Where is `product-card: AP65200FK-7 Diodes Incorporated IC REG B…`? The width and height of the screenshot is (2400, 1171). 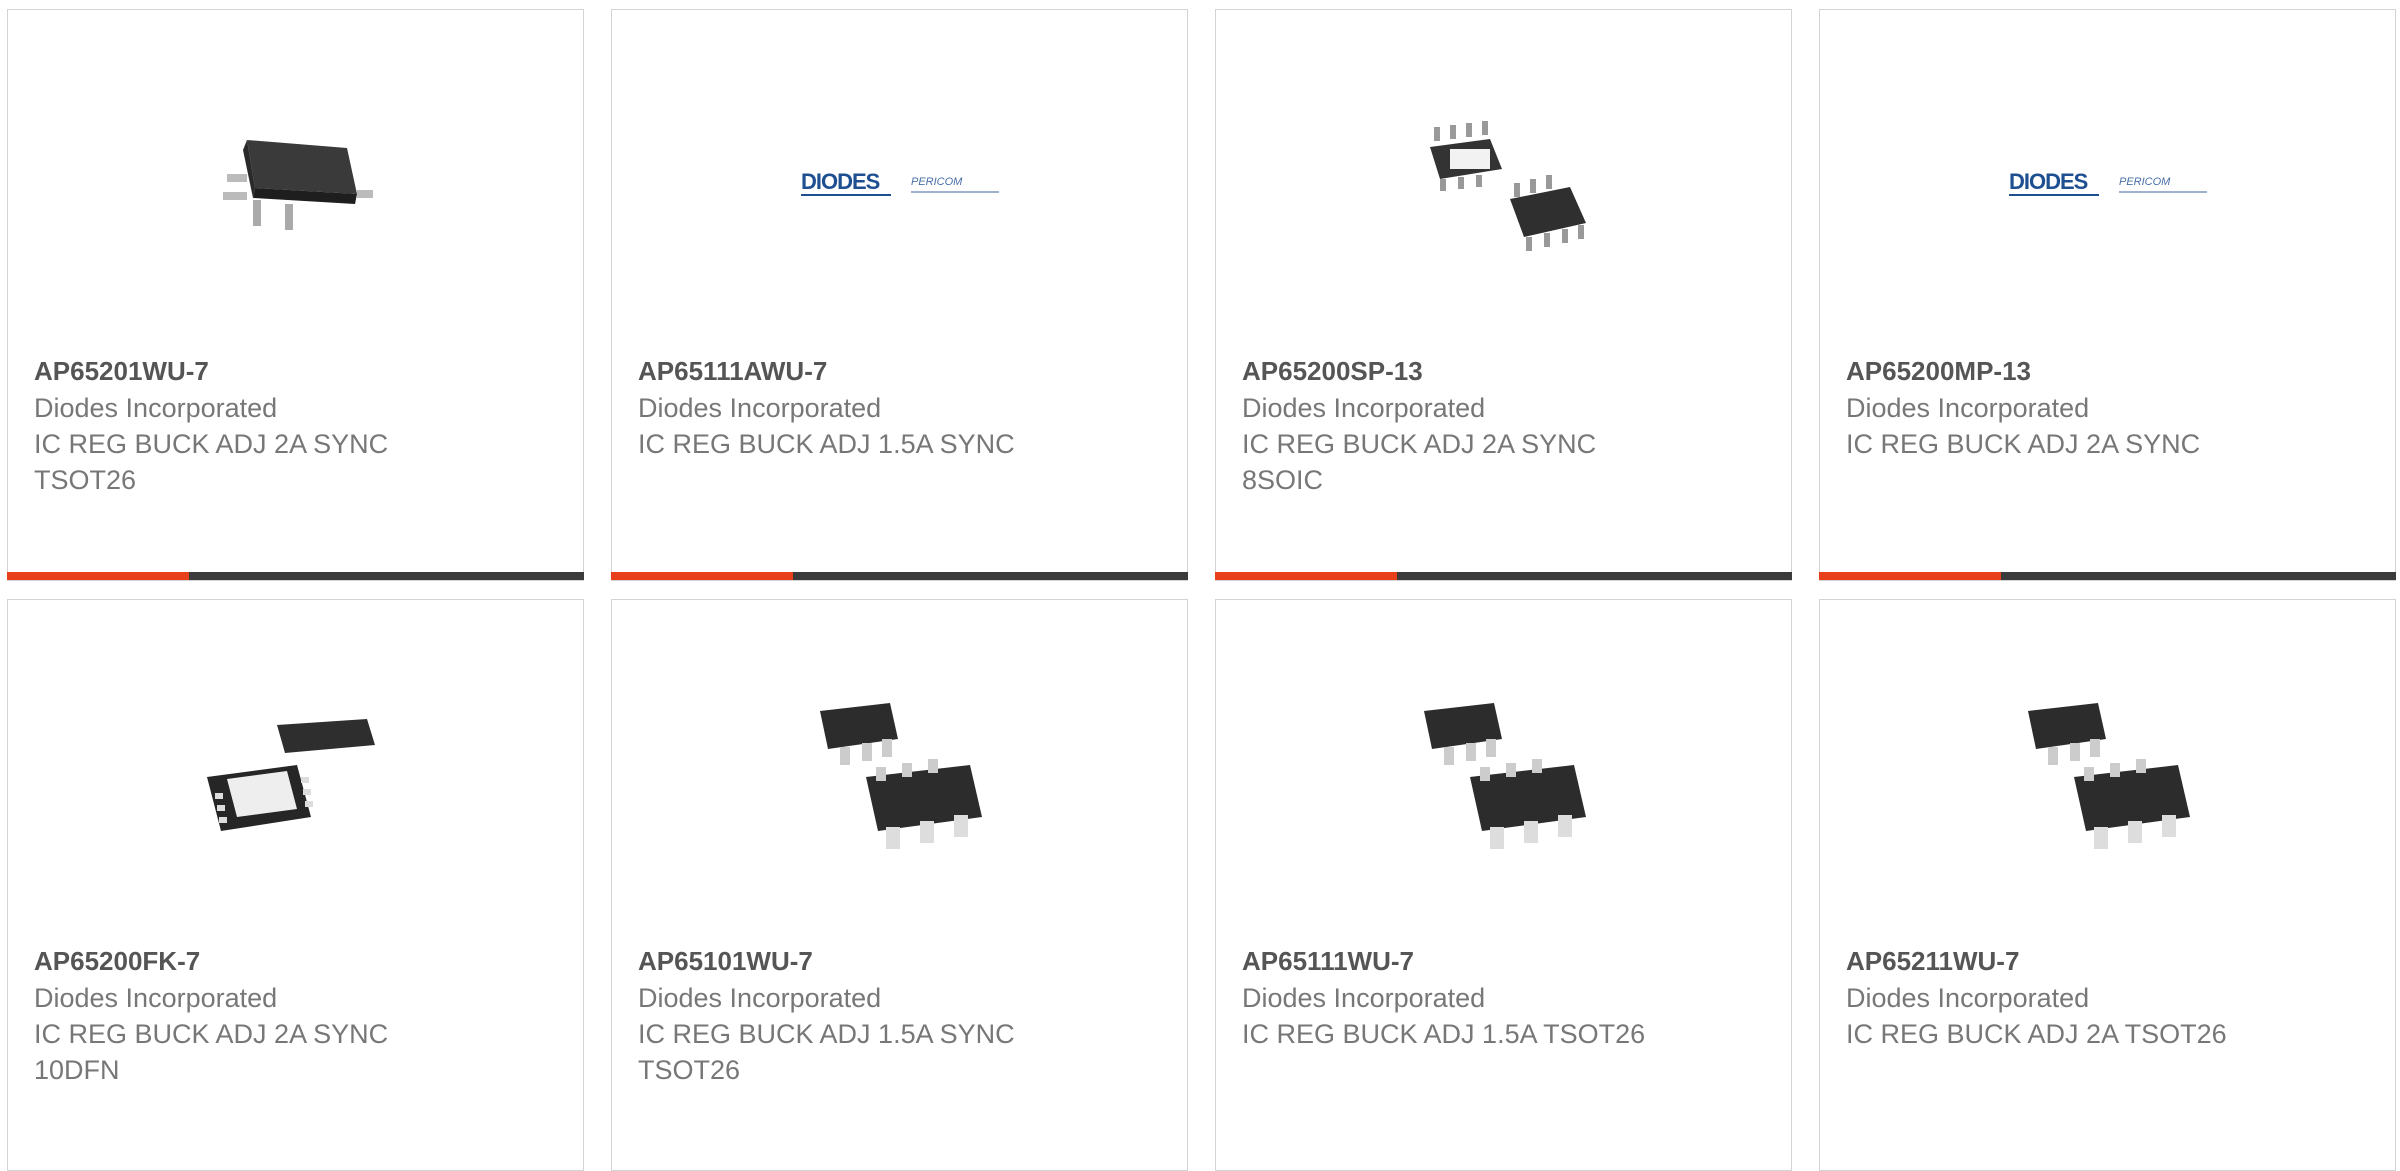
product-card: AP65200FK-7 Diodes Incorporated IC REG B… is located at coordinates (295, 885).